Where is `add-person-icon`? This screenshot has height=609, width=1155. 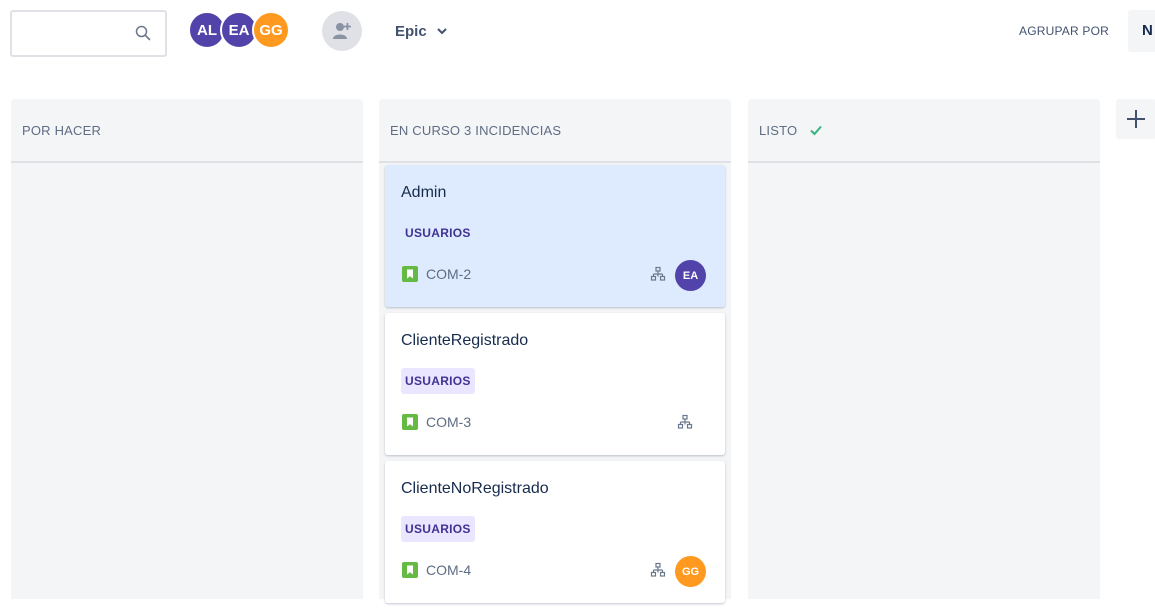
add-person-icon is located at coordinates (342, 31).